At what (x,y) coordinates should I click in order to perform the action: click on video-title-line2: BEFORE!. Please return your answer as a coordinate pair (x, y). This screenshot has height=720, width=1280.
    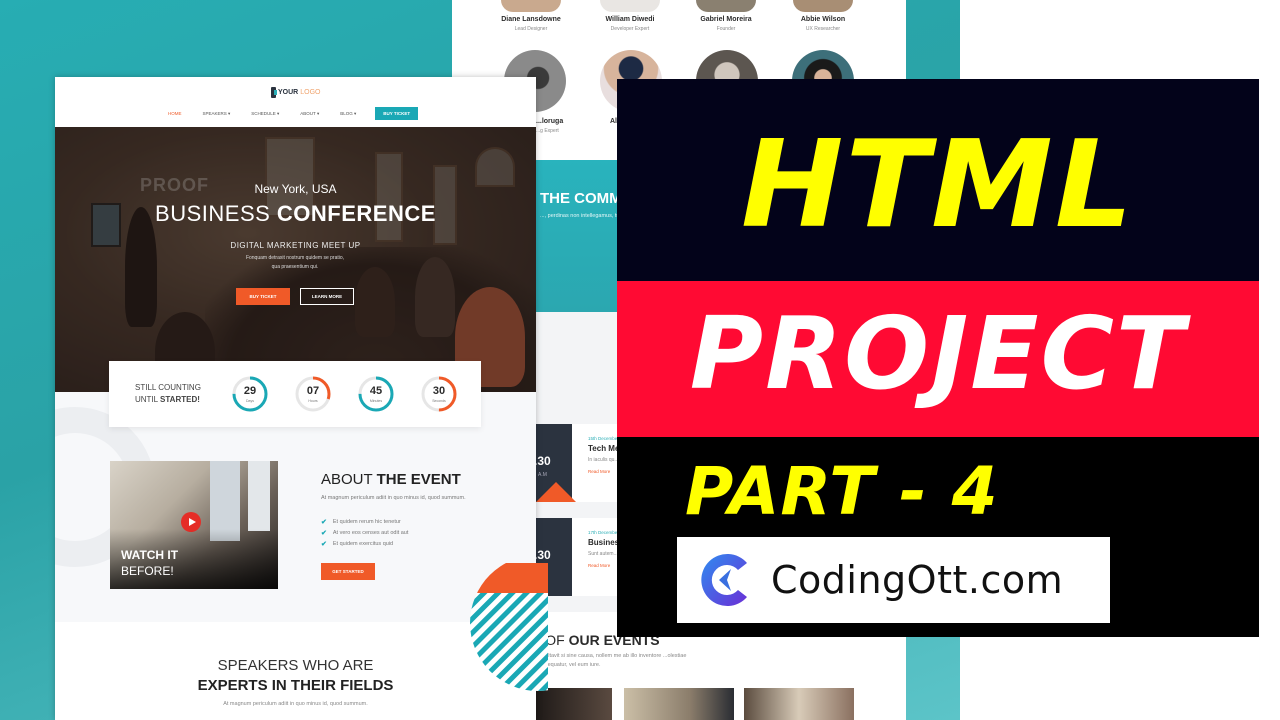
    Looking at the image, I should click on (147, 571).